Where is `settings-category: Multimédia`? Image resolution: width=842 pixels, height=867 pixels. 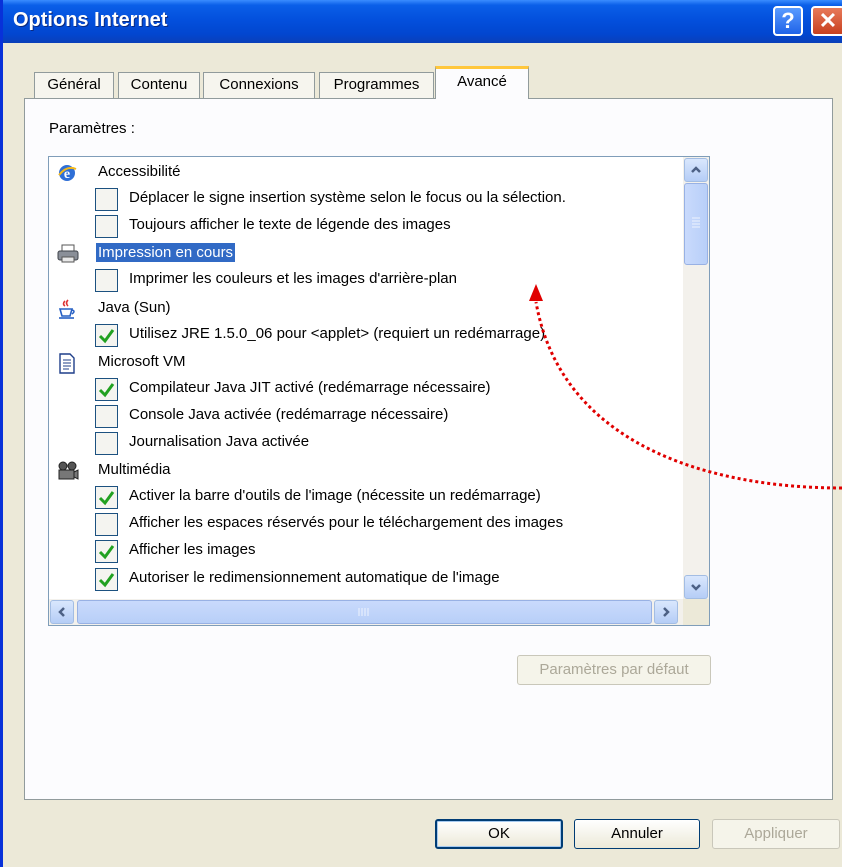
settings-category: Multimédia is located at coordinates (365, 470).